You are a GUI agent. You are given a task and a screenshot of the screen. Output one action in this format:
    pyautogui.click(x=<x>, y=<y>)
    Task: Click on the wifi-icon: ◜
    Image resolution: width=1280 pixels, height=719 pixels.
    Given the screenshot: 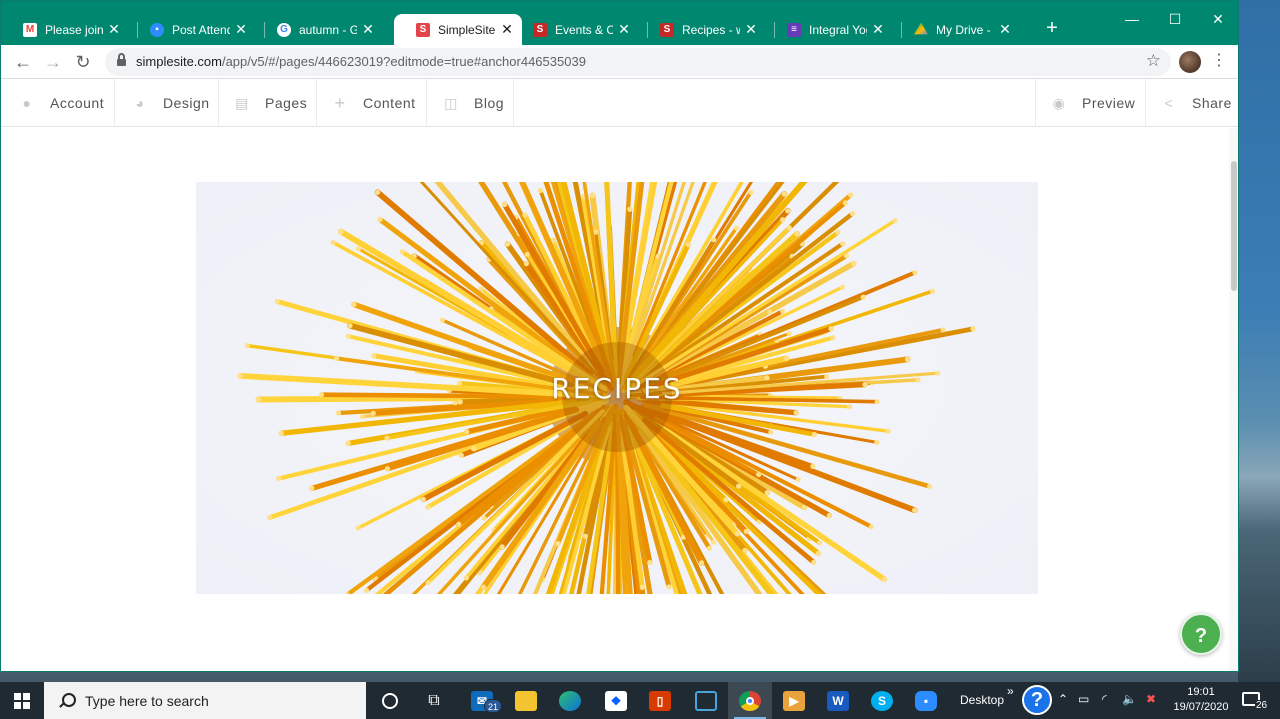 What is the action you would take?
    pyautogui.click(x=1104, y=699)
    